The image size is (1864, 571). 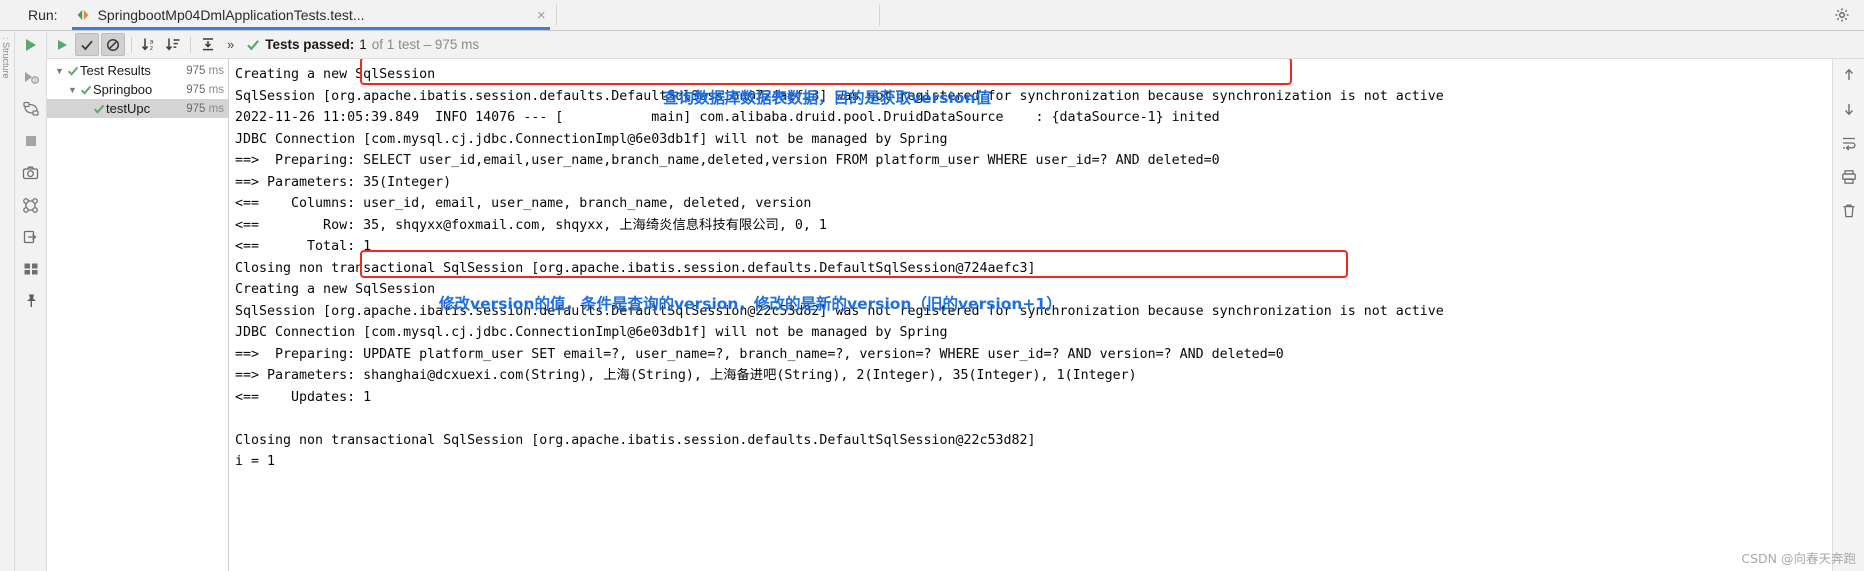 I want to click on screenshot-icon, so click(x=31, y=173).